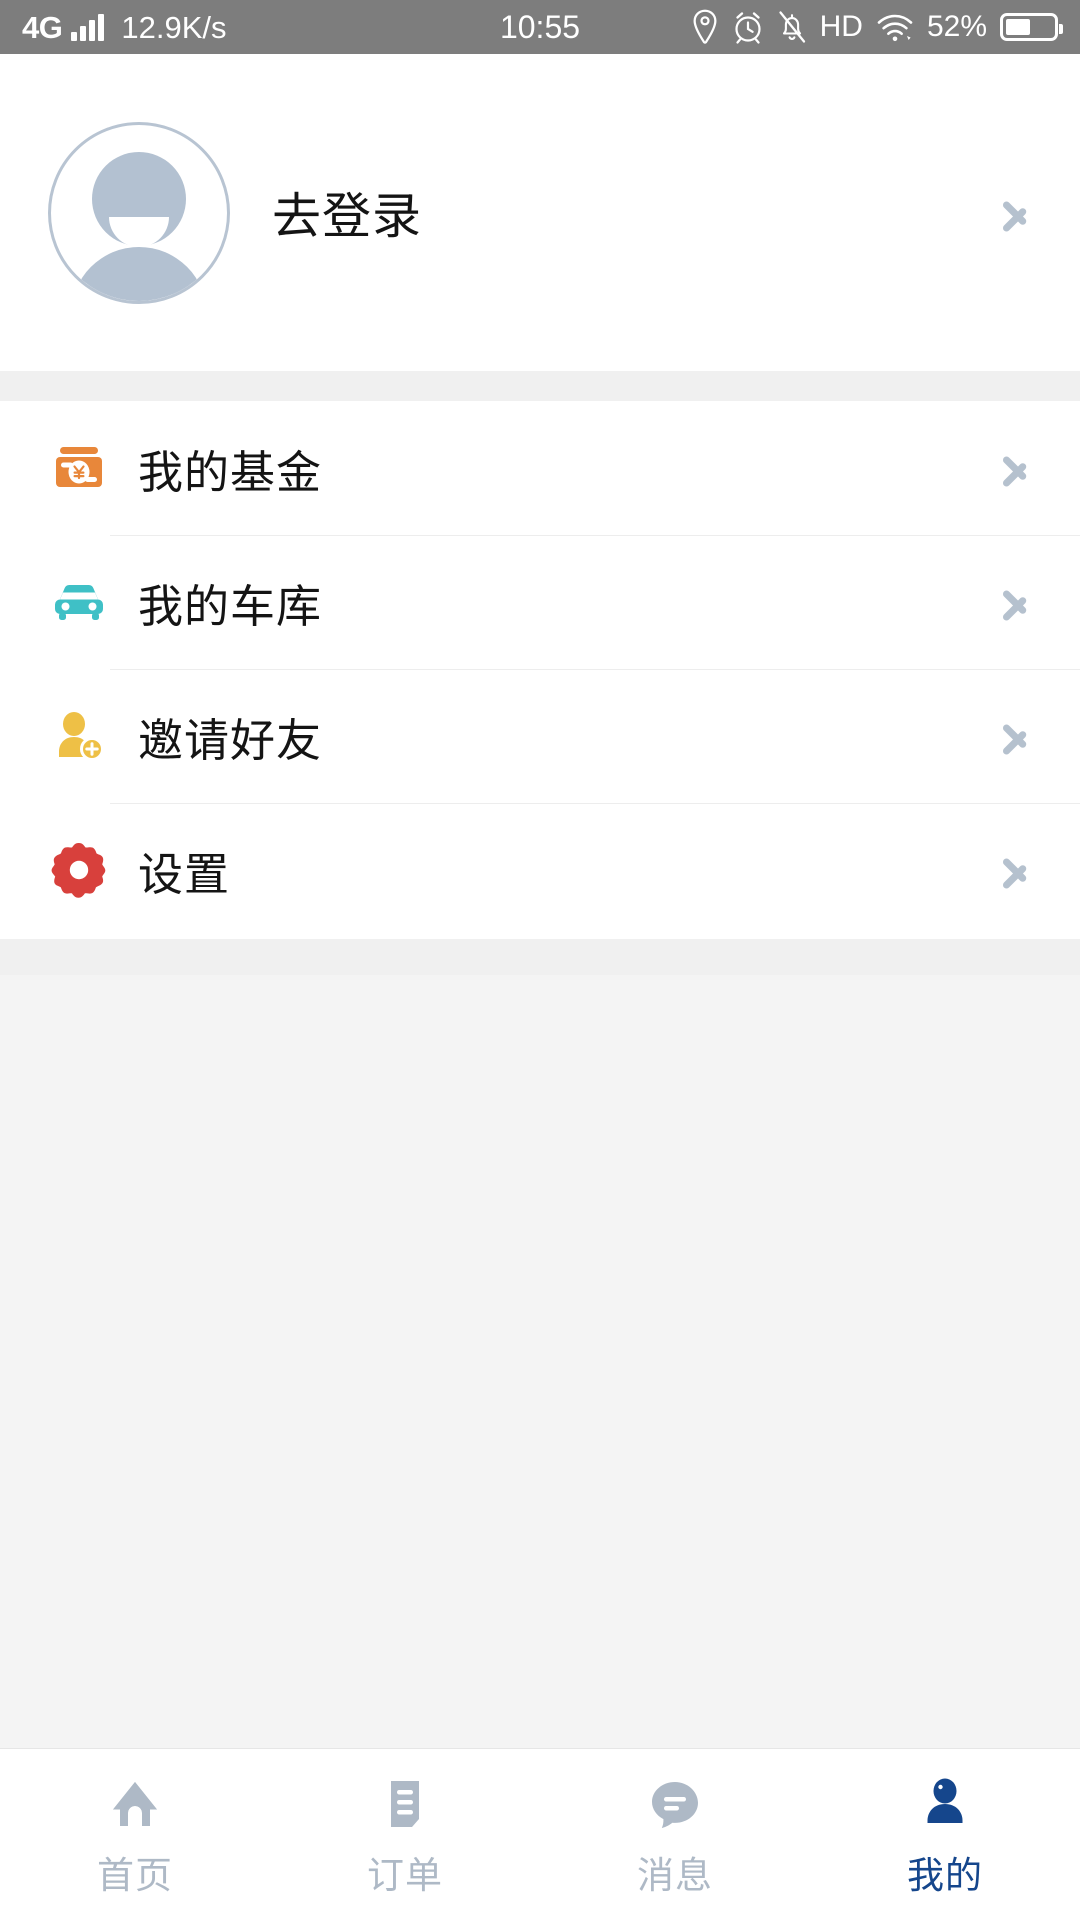 Image resolution: width=1080 pixels, height=1920 pixels. What do you see at coordinates (139, 212) in the screenshot?
I see `default-avatar-icon` at bounding box center [139, 212].